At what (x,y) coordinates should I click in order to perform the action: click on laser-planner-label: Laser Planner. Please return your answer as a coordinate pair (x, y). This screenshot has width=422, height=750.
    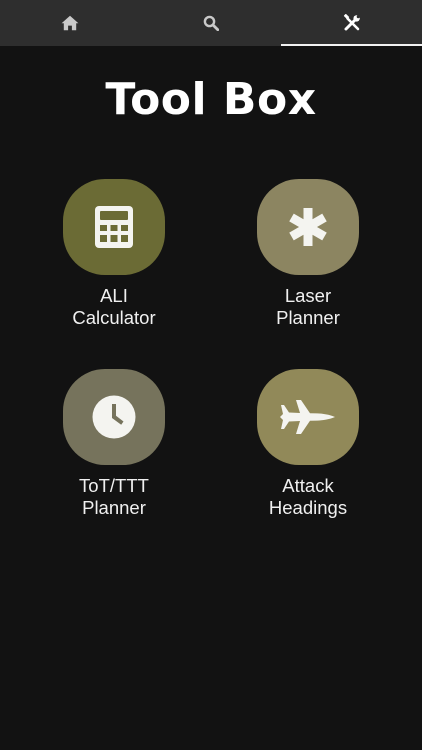
    Looking at the image, I should click on (308, 306).